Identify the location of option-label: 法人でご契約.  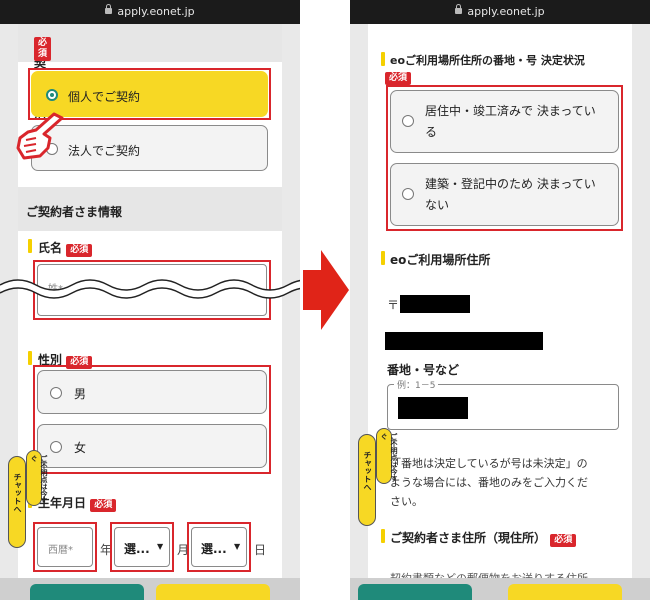
(104, 151).